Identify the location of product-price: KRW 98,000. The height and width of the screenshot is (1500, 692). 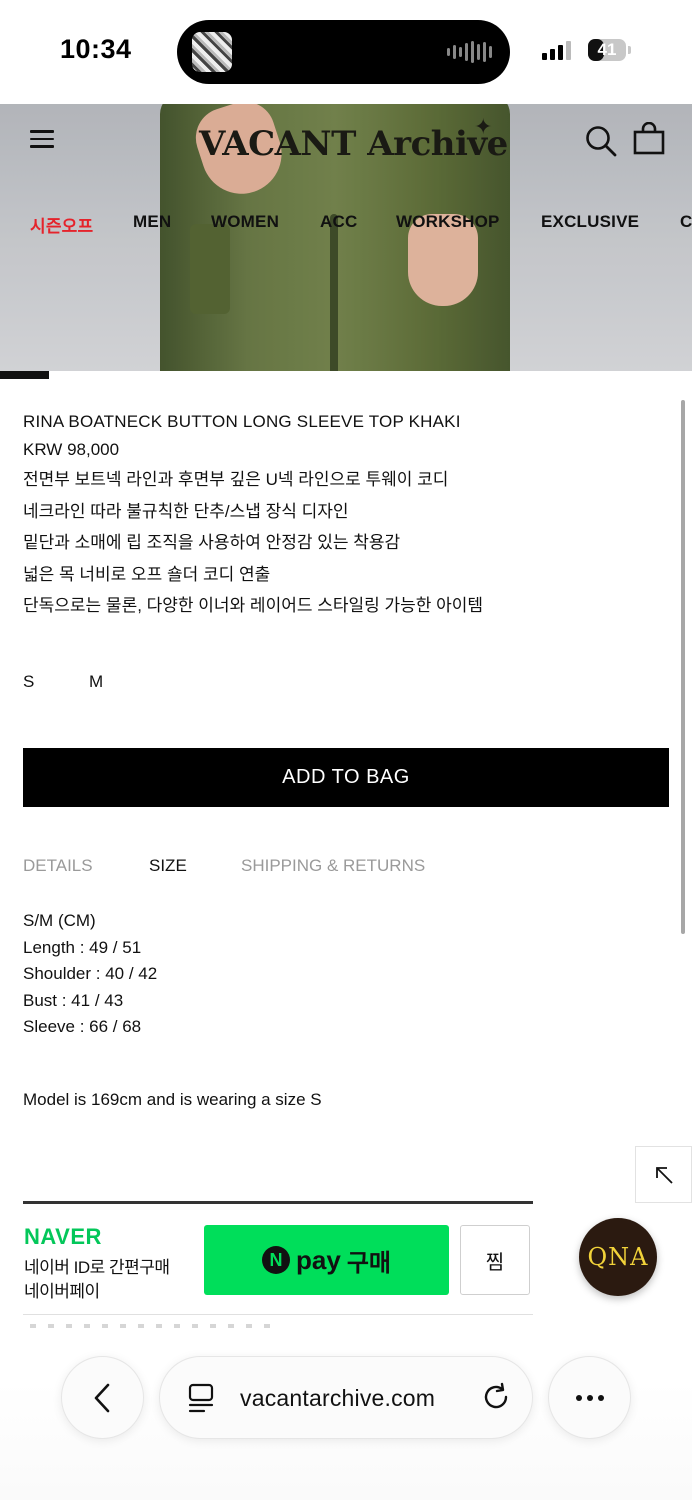
(71, 449).